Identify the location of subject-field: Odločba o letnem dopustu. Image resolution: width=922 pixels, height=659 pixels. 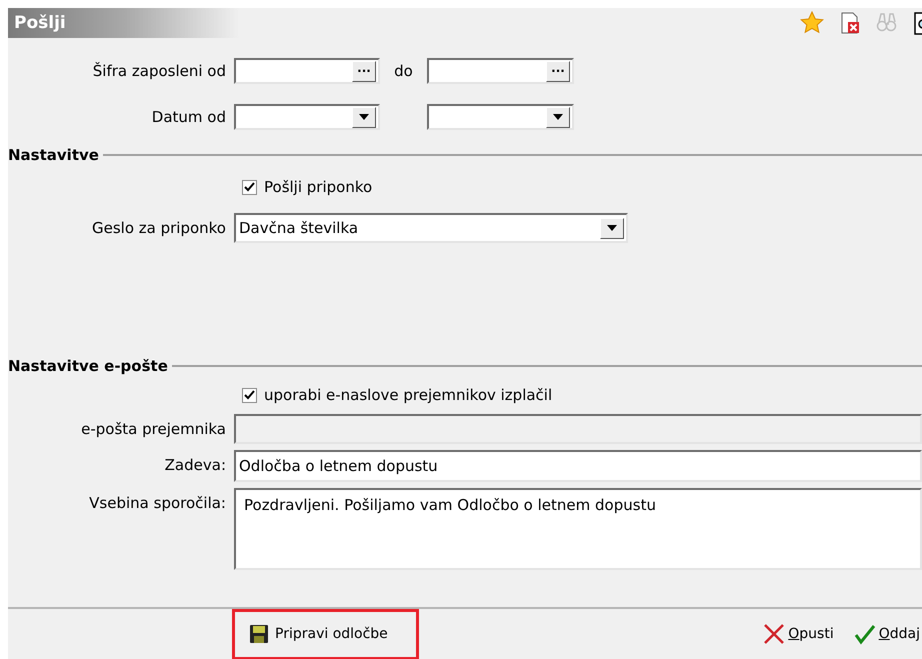
(578, 466).